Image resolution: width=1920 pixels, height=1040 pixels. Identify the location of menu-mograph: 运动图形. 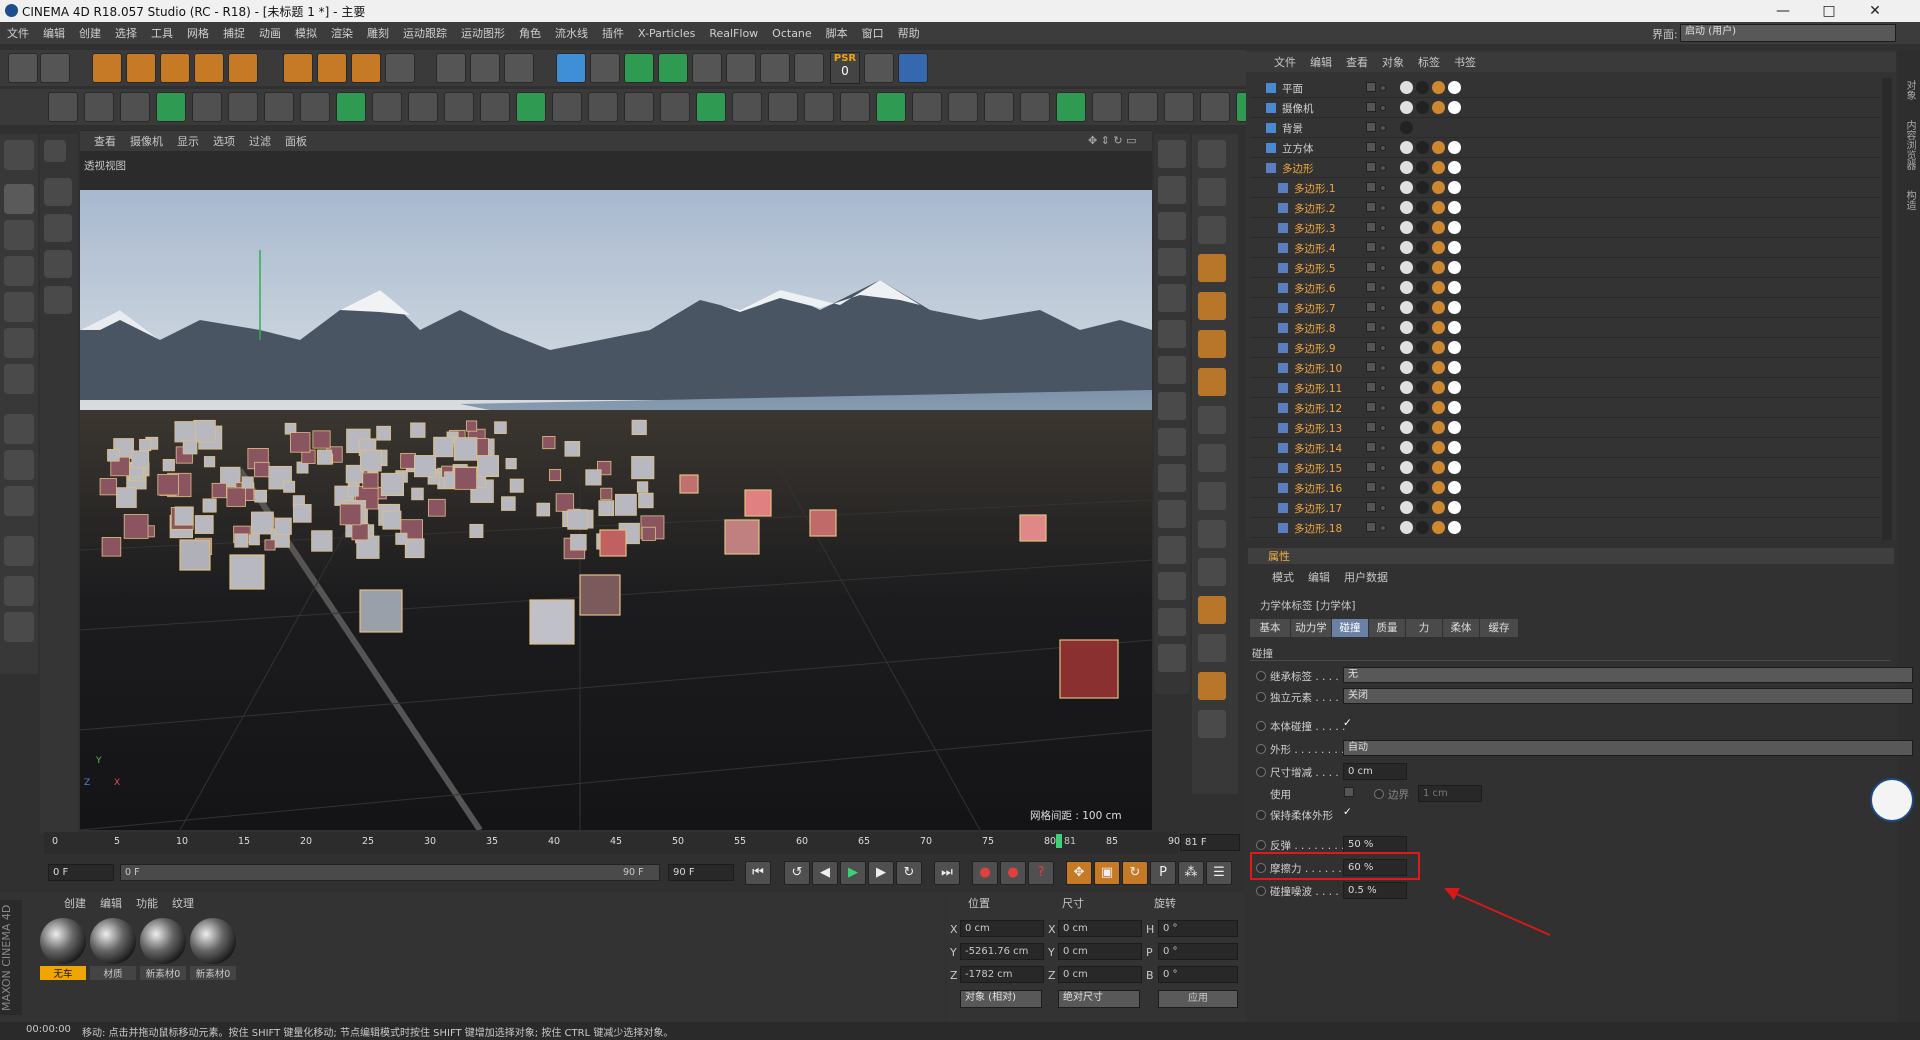
(483, 33).